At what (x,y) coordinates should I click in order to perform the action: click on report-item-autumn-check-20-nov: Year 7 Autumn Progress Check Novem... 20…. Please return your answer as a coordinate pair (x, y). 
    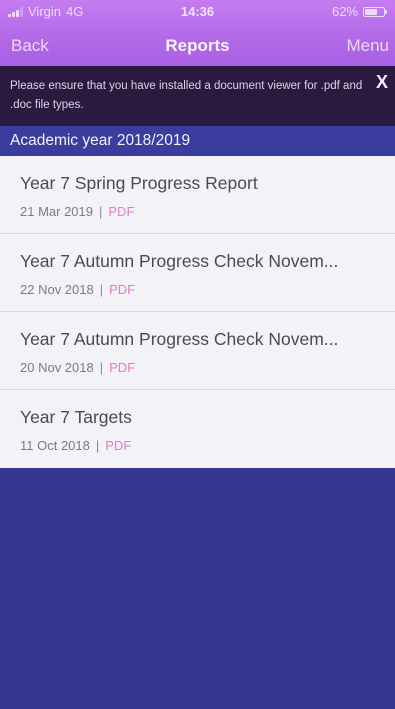
    Looking at the image, I should click on (197, 351).